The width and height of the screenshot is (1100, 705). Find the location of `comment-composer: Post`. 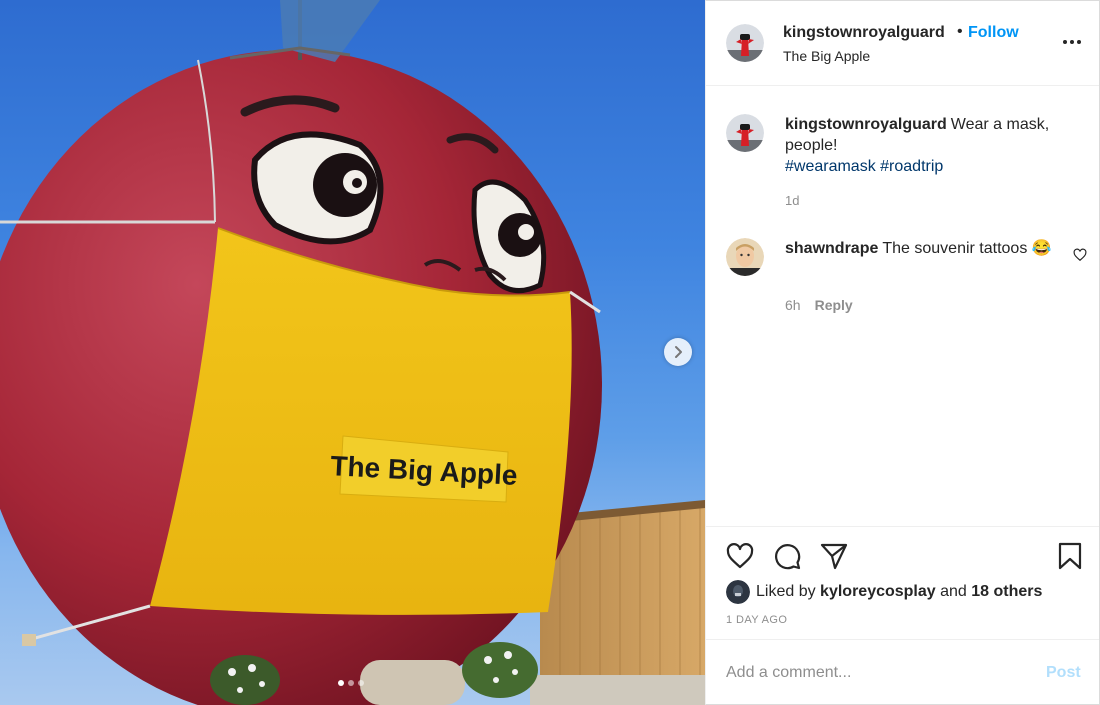

comment-composer: Post is located at coordinates (902, 672).